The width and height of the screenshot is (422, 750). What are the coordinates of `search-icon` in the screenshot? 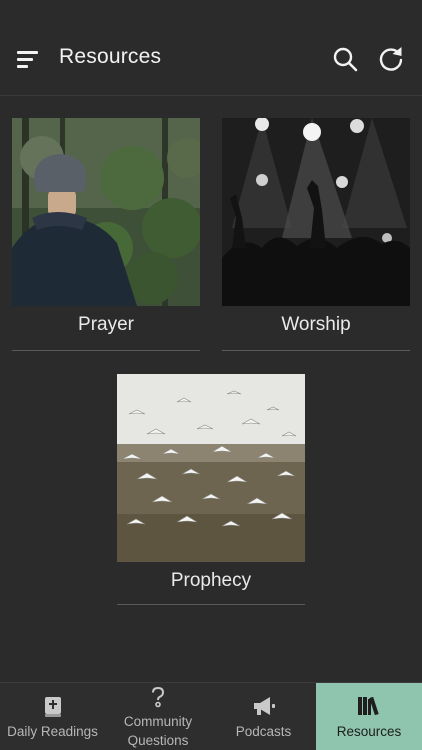 It's located at (345, 59).